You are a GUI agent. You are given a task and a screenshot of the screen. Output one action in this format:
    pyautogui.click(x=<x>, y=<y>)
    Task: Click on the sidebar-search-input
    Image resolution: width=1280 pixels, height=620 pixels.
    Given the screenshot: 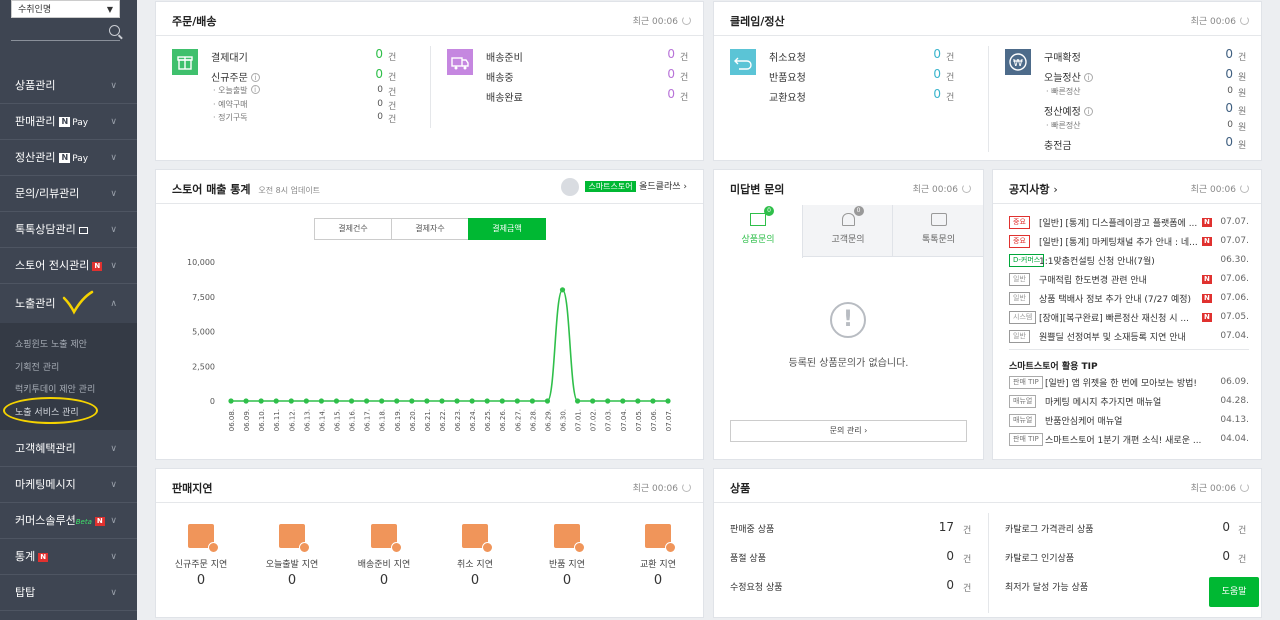 What is the action you would take?
    pyautogui.click(x=65, y=32)
    